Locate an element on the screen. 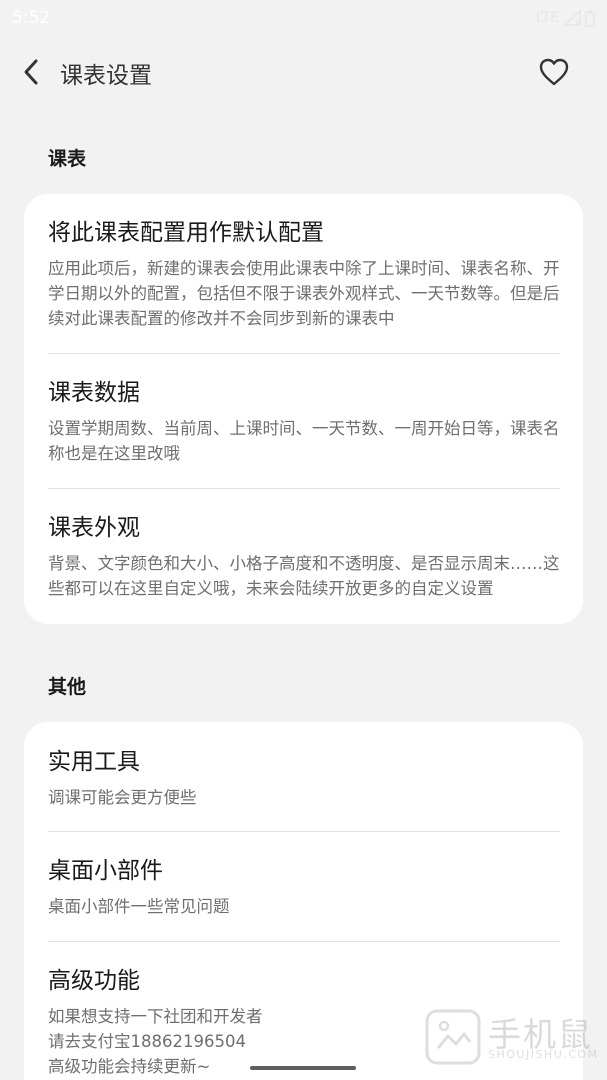 The height and width of the screenshot is (1080, 607). back-button is located at coordinates (31, 72).